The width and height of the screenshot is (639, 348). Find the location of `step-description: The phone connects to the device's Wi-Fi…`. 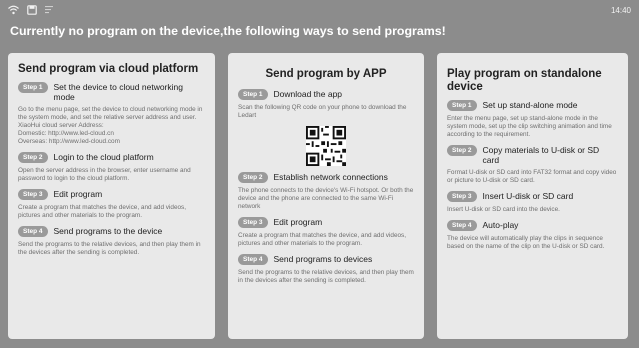

step-description: The phone connects to the device's Wi-Fi… is located at coordinates (326, 198).